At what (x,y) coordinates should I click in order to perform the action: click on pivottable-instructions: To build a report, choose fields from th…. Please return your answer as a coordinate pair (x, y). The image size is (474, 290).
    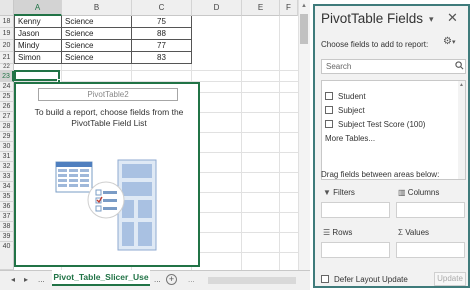
    Looking at the image, I should click on (109, 117).